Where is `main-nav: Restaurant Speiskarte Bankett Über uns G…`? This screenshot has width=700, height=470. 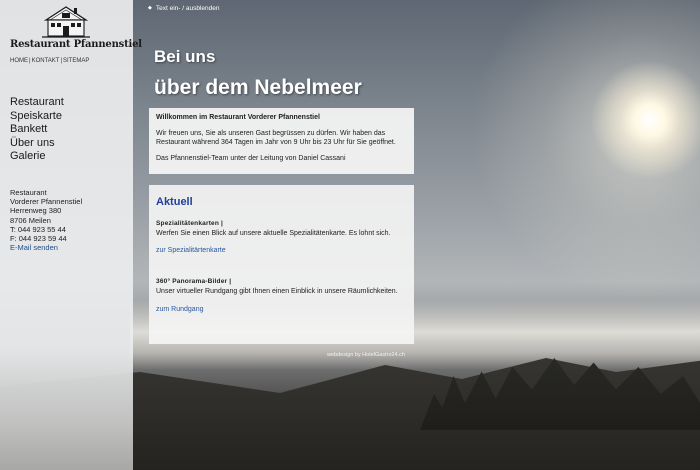
main-nav: Restaurant Speiskarte Bankett Über uns G… is located at coordinates (37, 130).